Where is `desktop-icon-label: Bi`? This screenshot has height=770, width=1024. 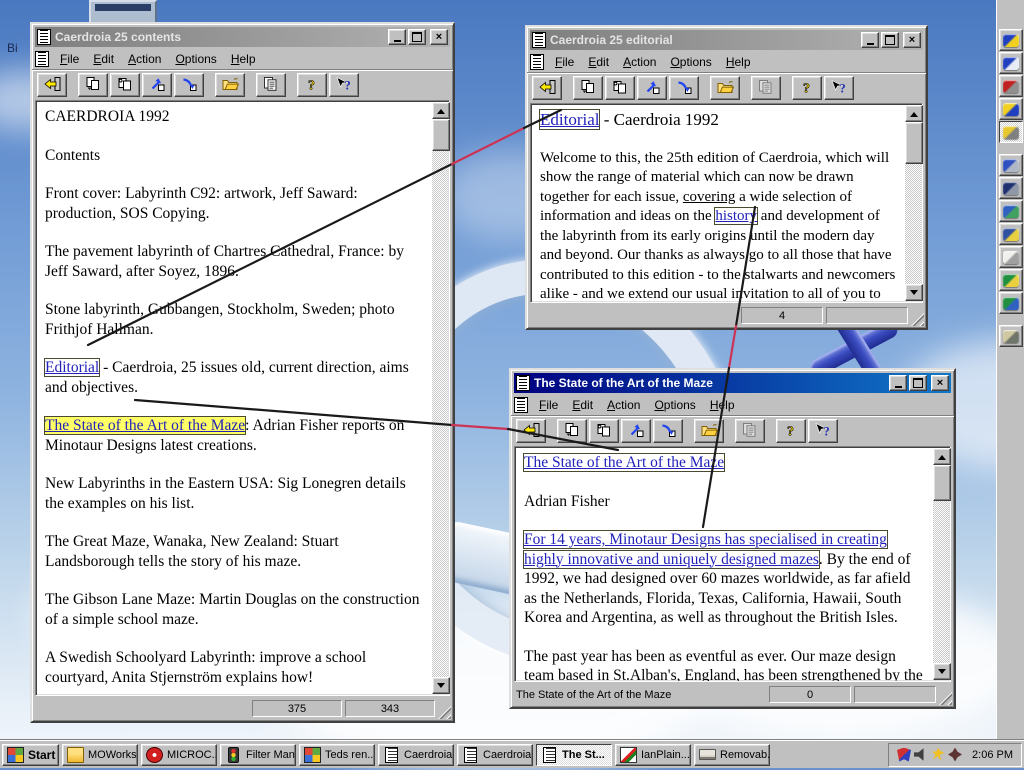
desktop-icon-label: Bi is located at coordinates (12, 48).